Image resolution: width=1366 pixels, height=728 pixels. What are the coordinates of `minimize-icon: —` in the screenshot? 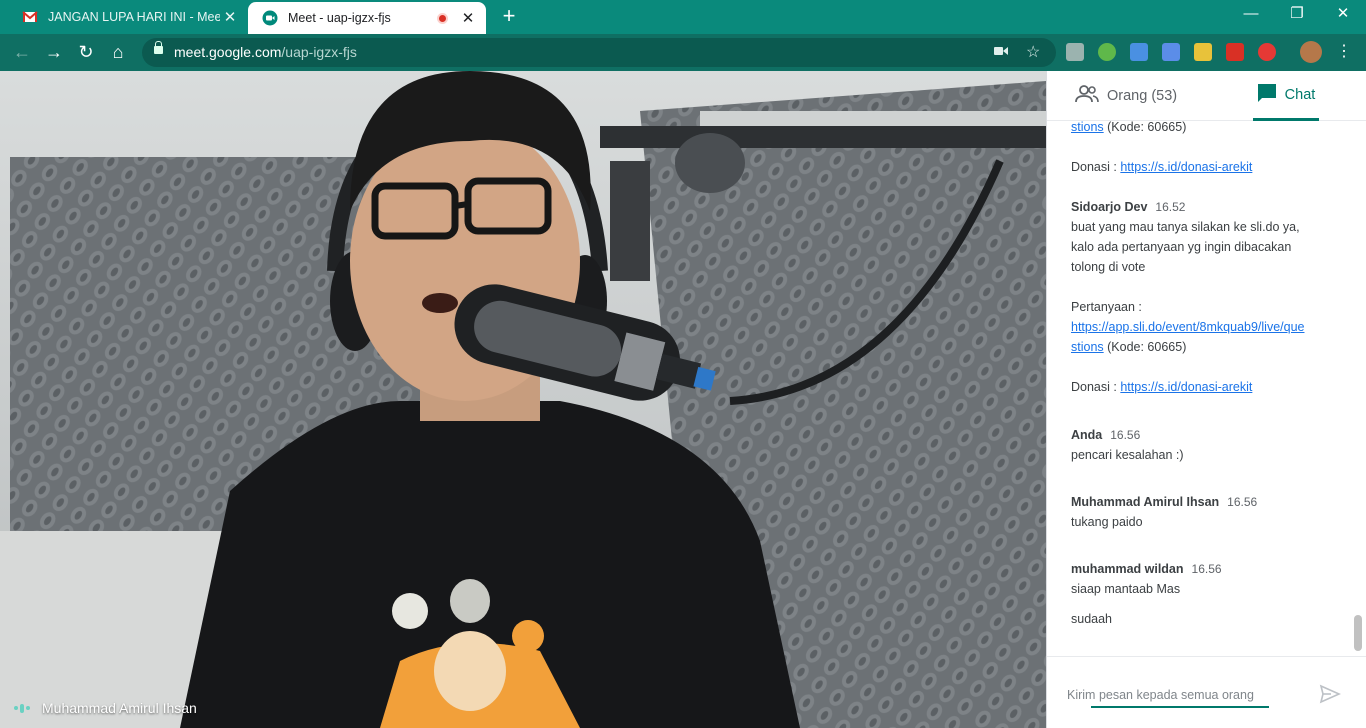 It's located at (1251, 15).